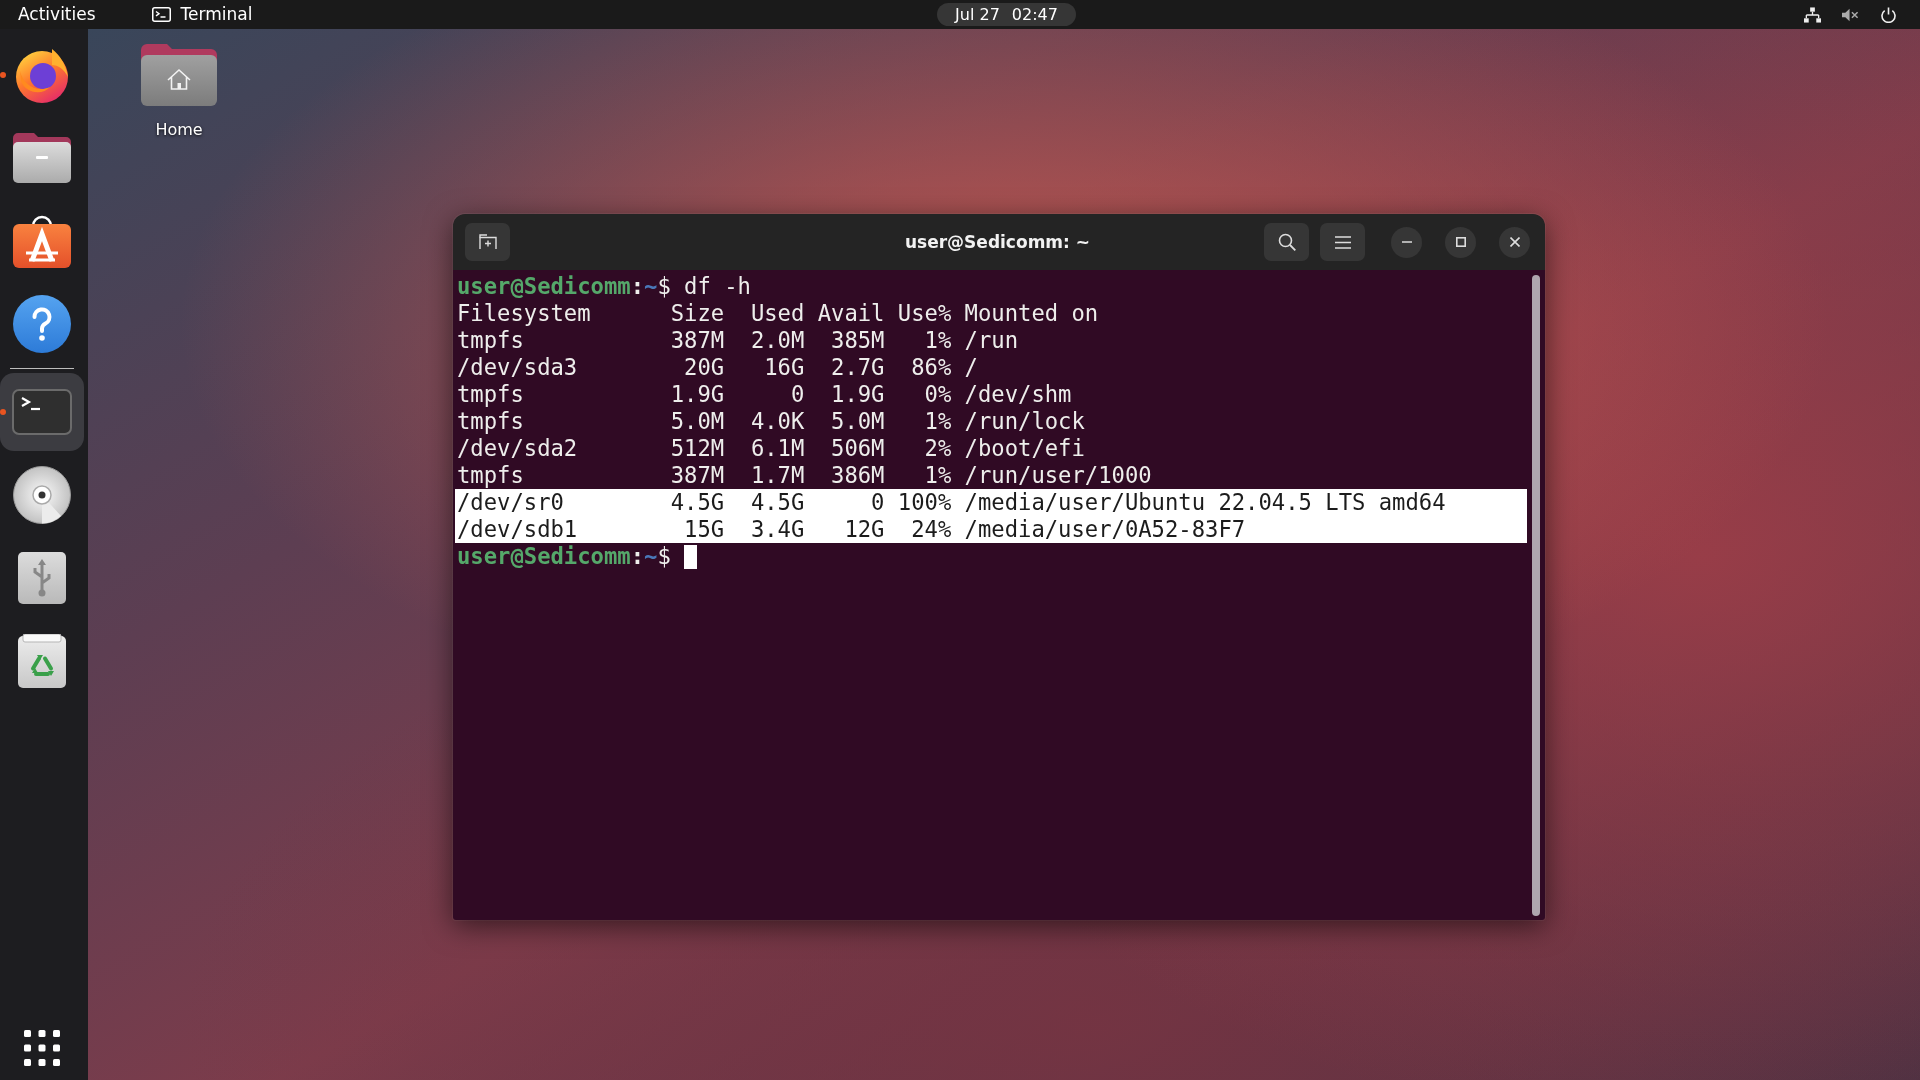 This screenshot has height=1080, width=1920. I want to click on maximize-icon, so click(1460, 242).